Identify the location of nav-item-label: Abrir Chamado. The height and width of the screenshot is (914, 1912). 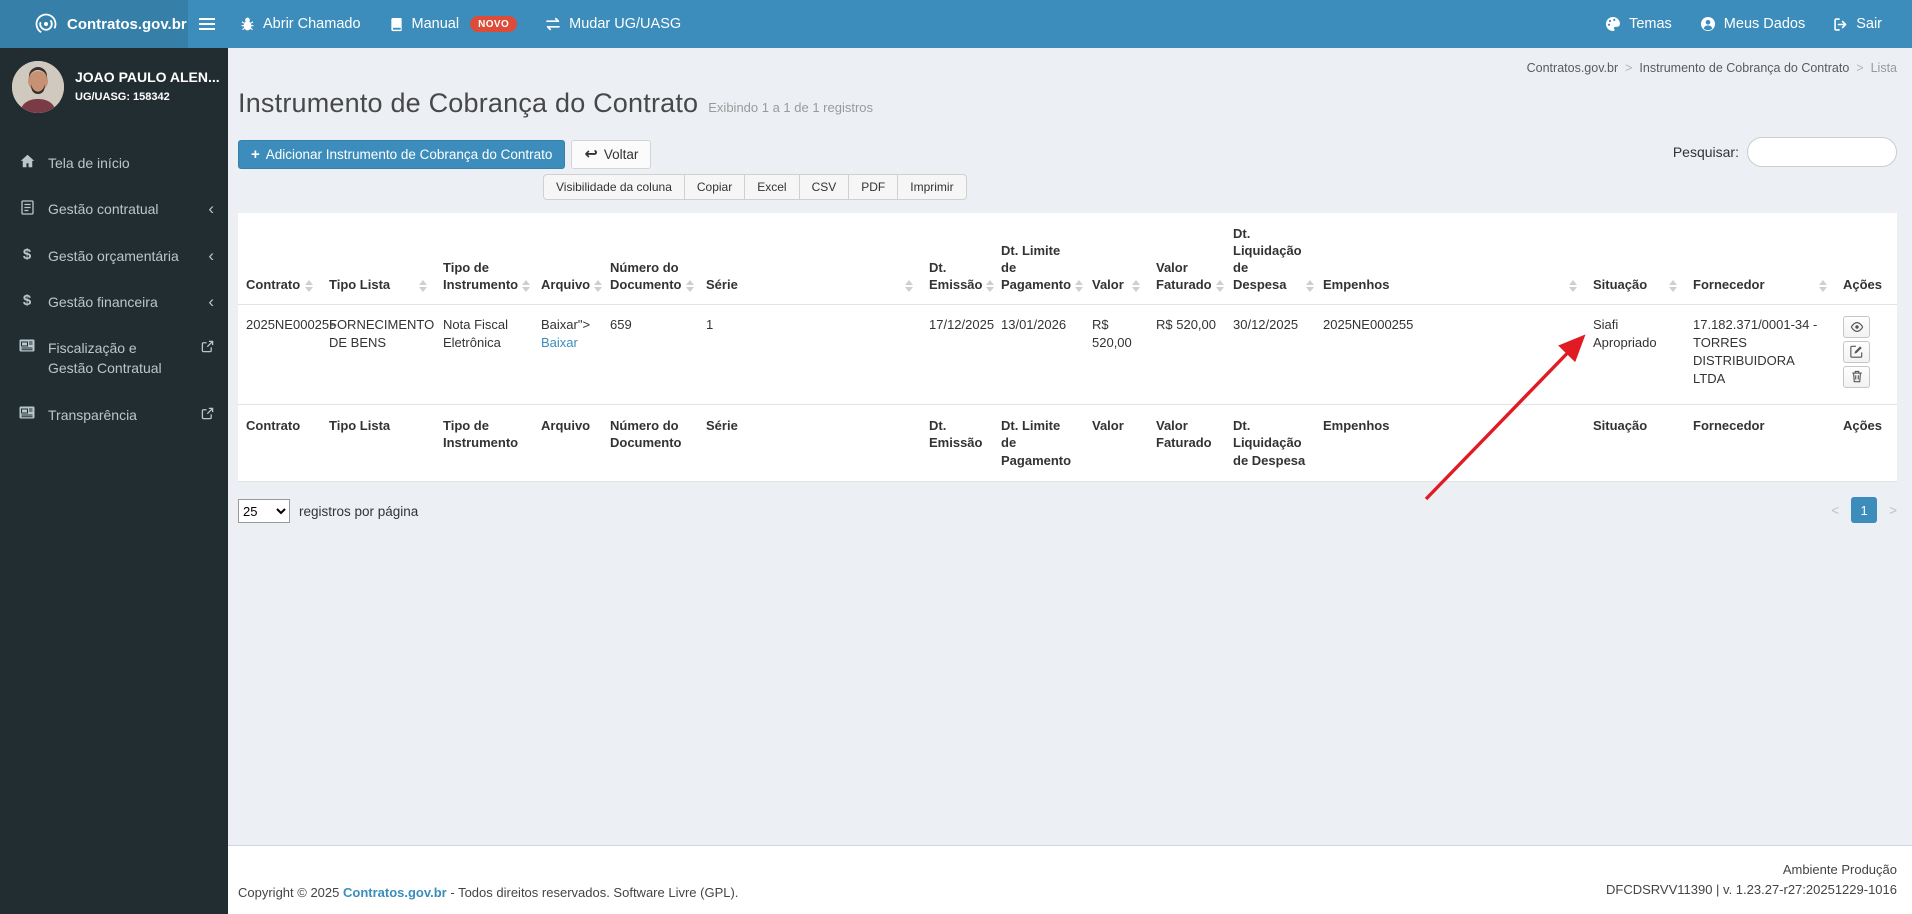
(312, 24).